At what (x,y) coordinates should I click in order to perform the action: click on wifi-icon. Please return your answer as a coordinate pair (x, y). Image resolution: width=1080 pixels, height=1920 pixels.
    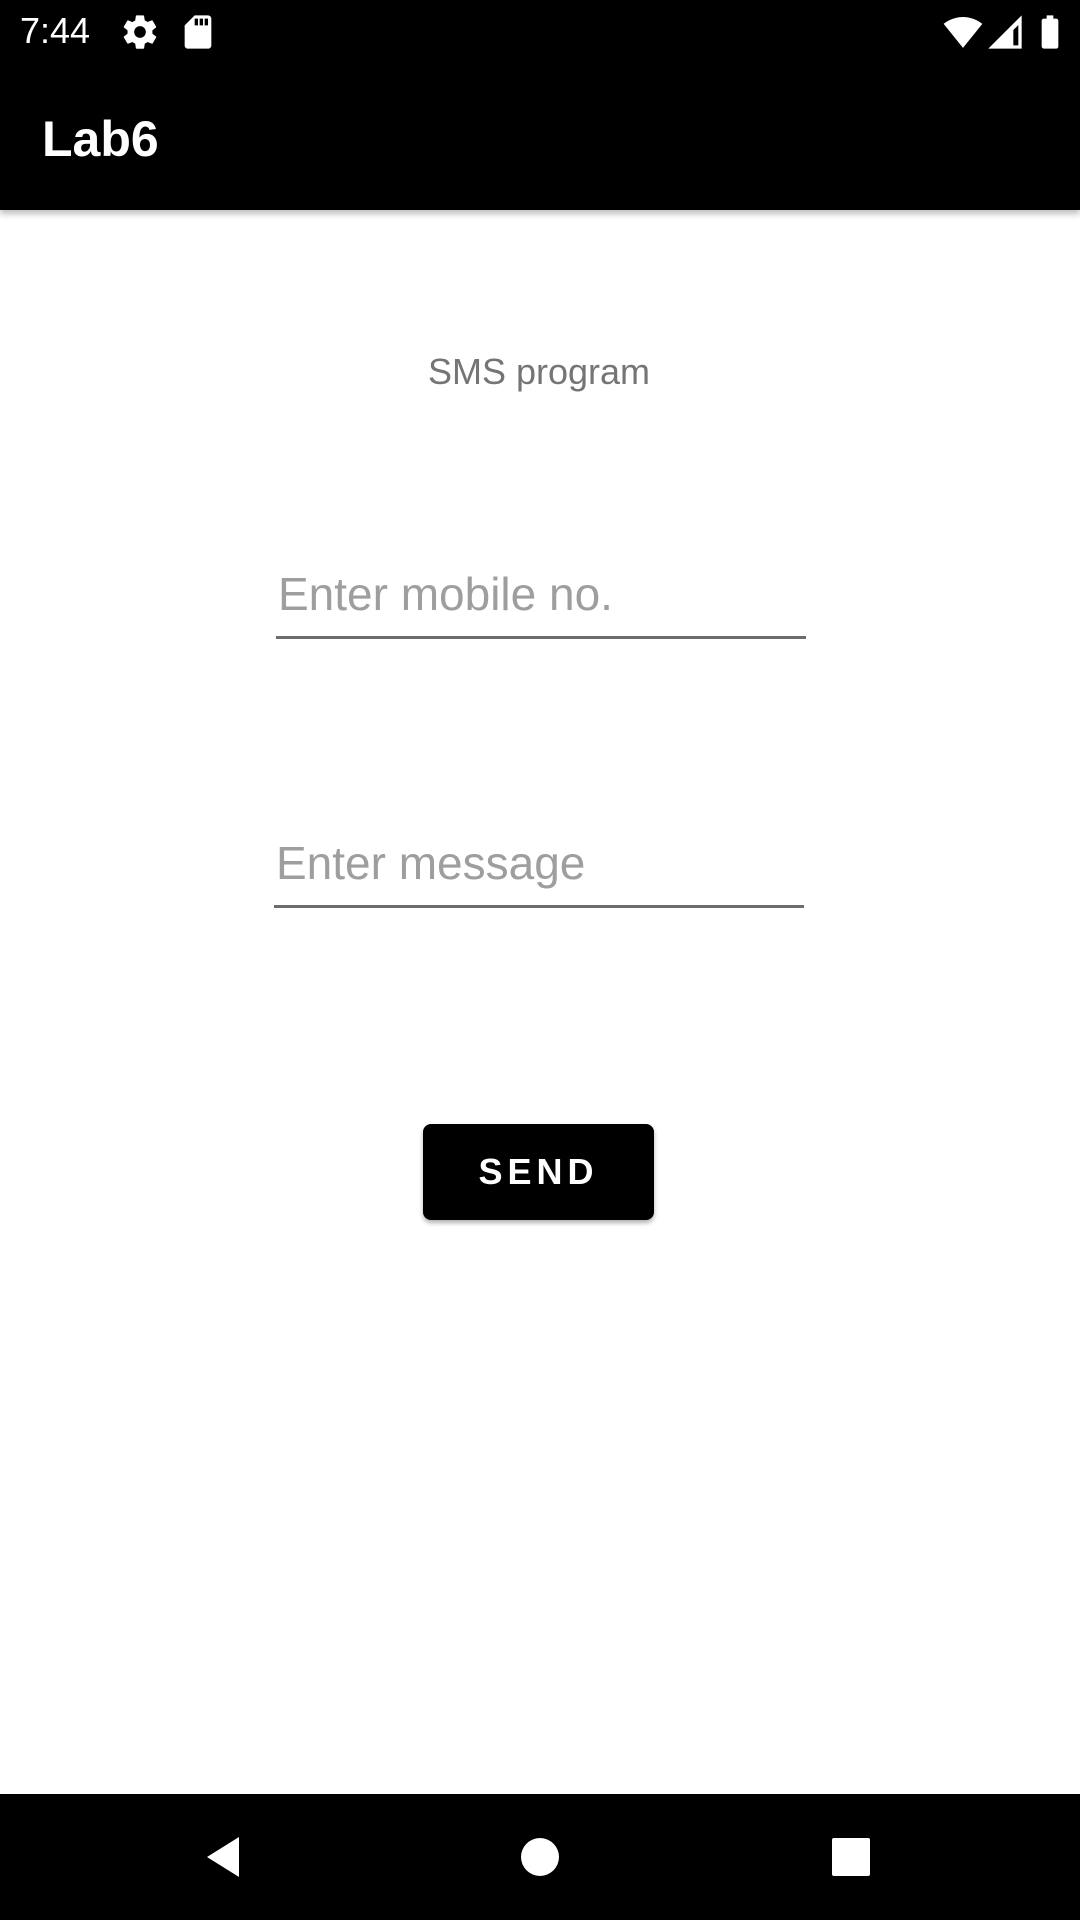
    Looking at the image, I should click on (963, 32).